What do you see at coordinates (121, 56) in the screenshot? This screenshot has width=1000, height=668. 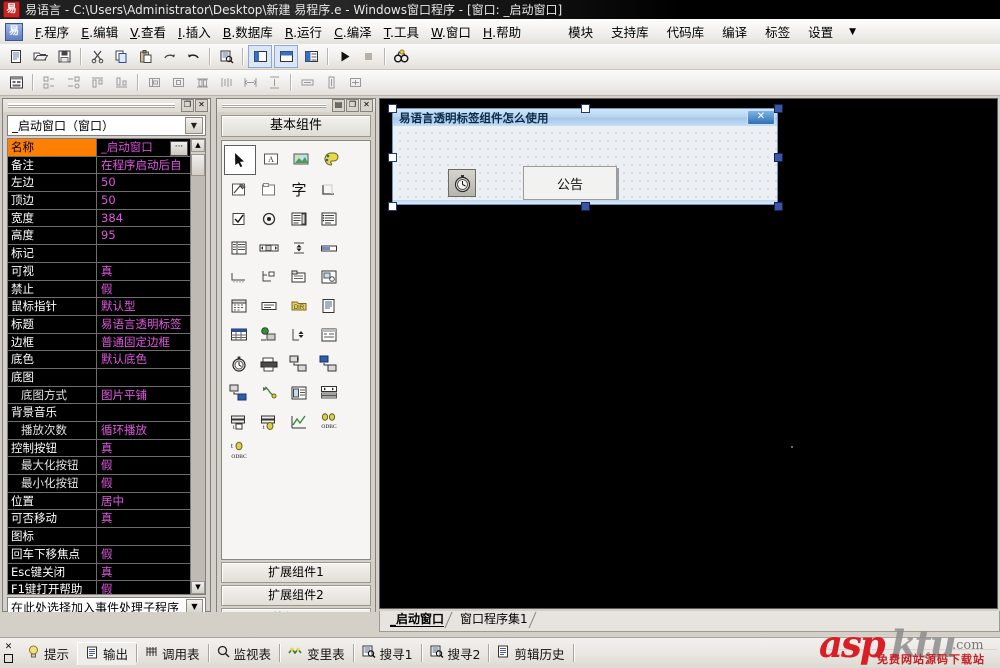 I see `copy-icon` at bounding box center [121, 56].